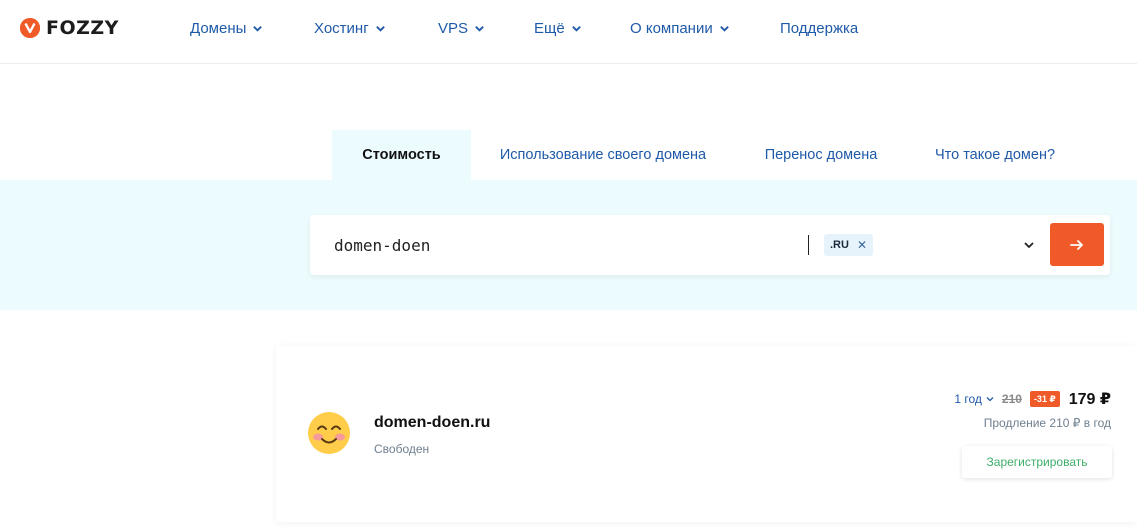 The width and height of the screenshot is (1137, 529). What do you see at coordinates (1011, 399) in the screenshot?
I see `old-price: 210` at bounding box center [1011, 399].